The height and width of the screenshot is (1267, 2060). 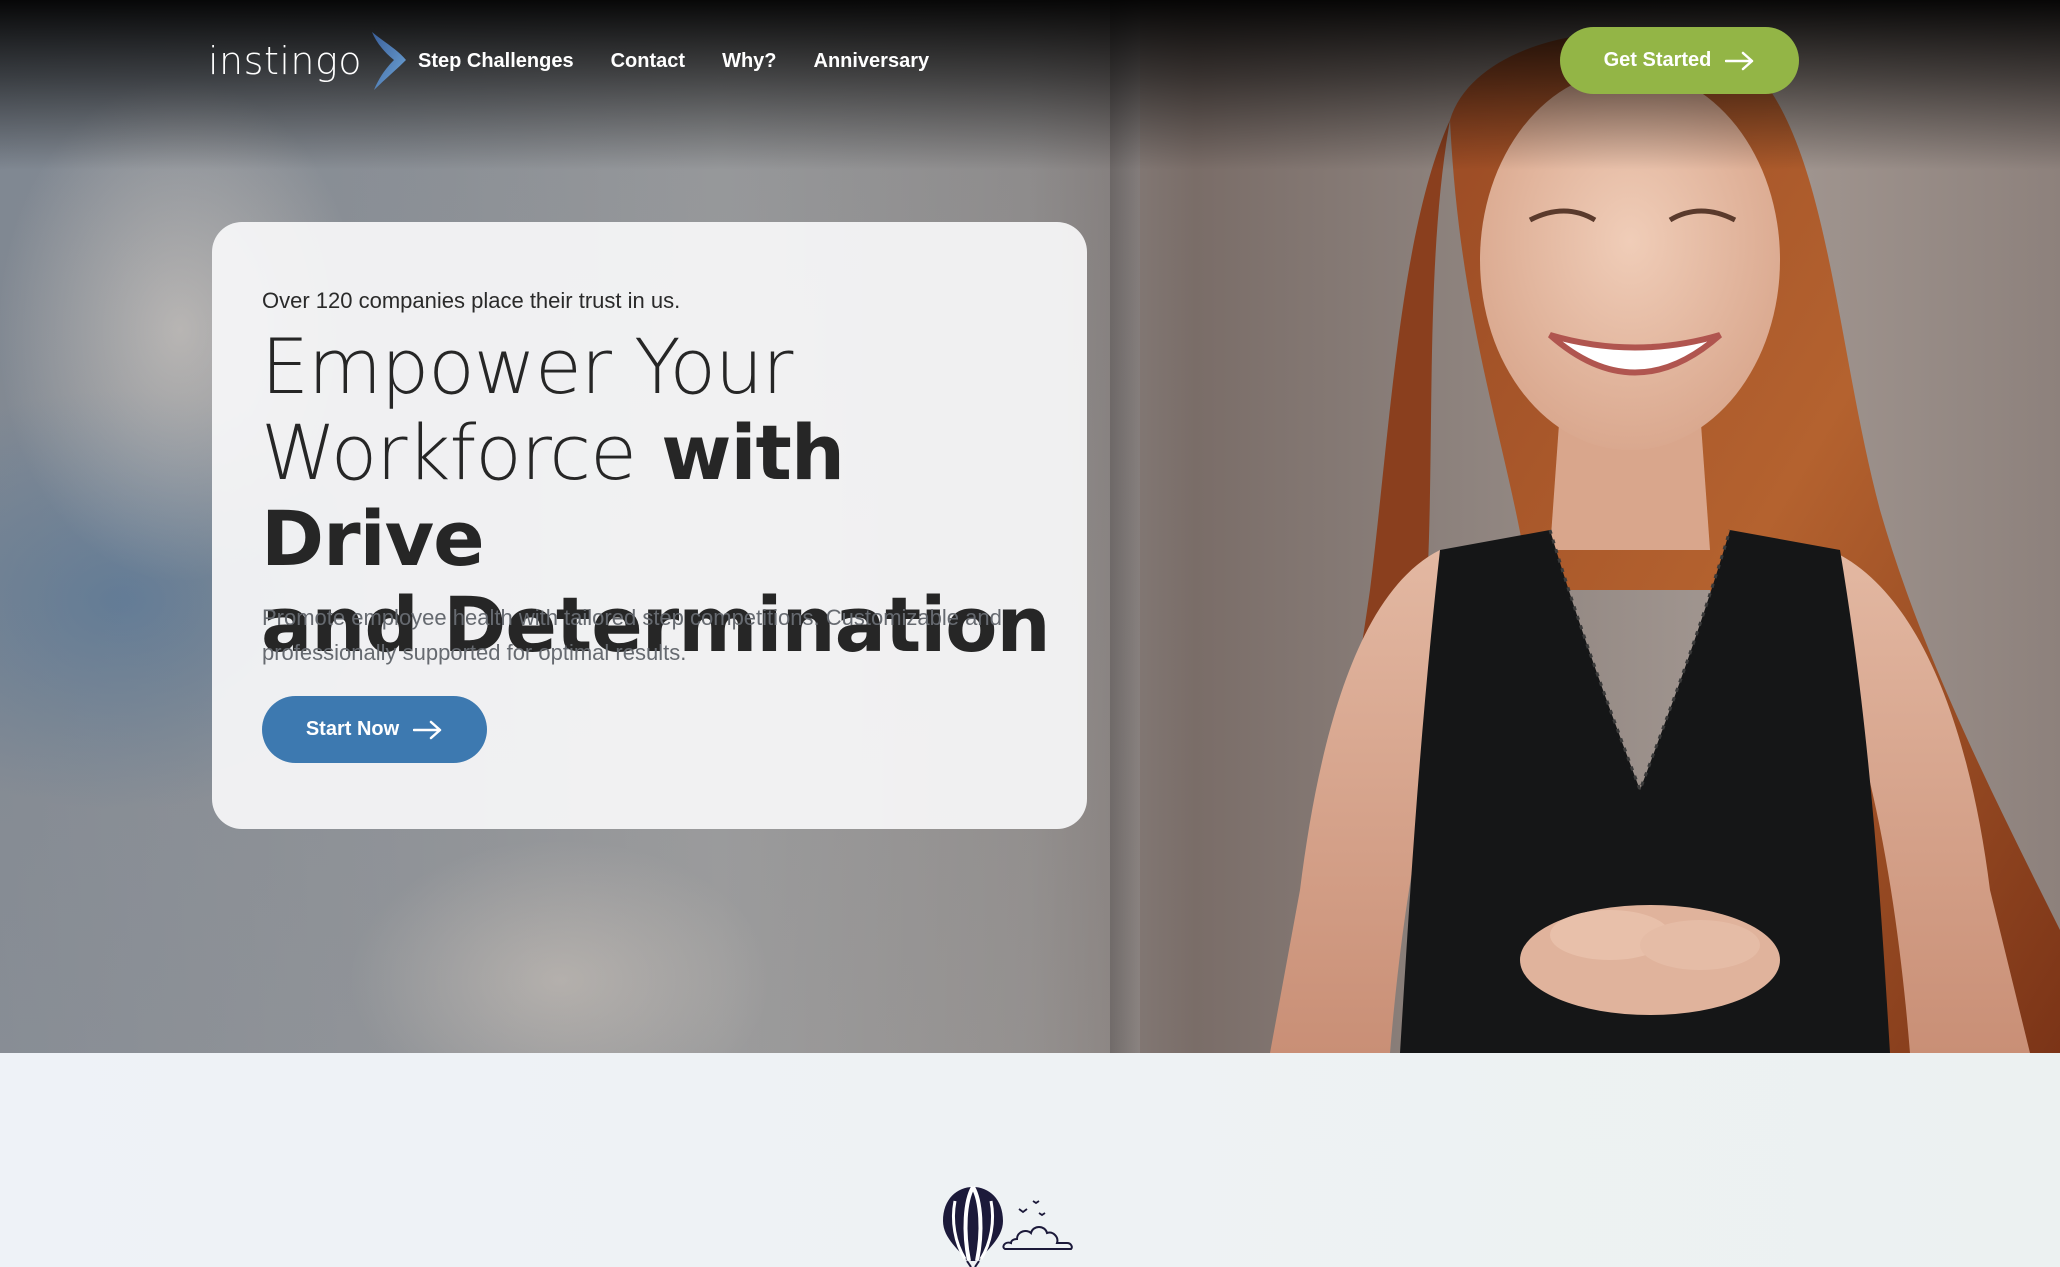 I want to click on nav-link-contact: Contact, so click(x=648, y=61).